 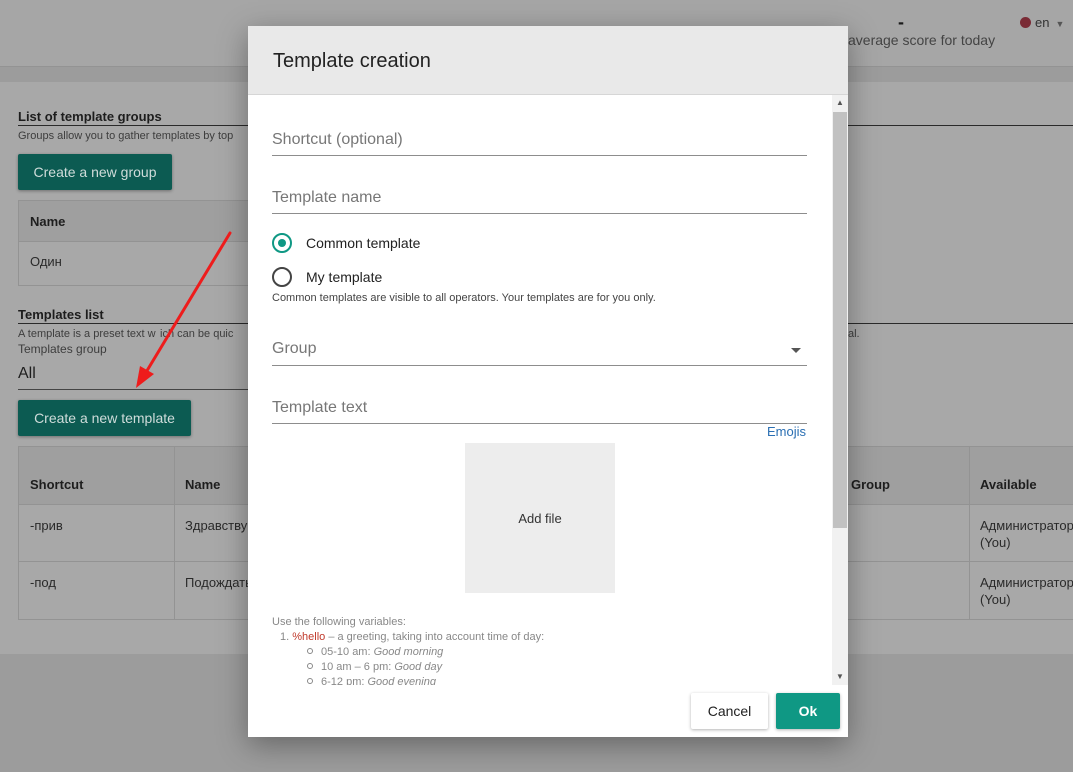 I want to click on time-item: 05-10 am: Good morning, so click(x=375, y=652).